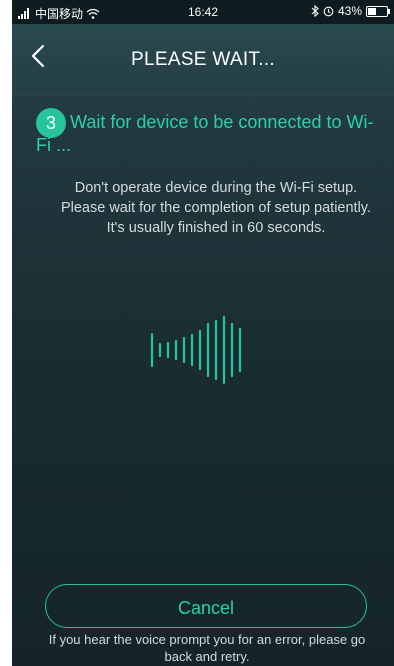 The height and width of the screenshot is (666, 394). I want to click on status-bar: 中国移动 16:42 43%, so click(203, 12).